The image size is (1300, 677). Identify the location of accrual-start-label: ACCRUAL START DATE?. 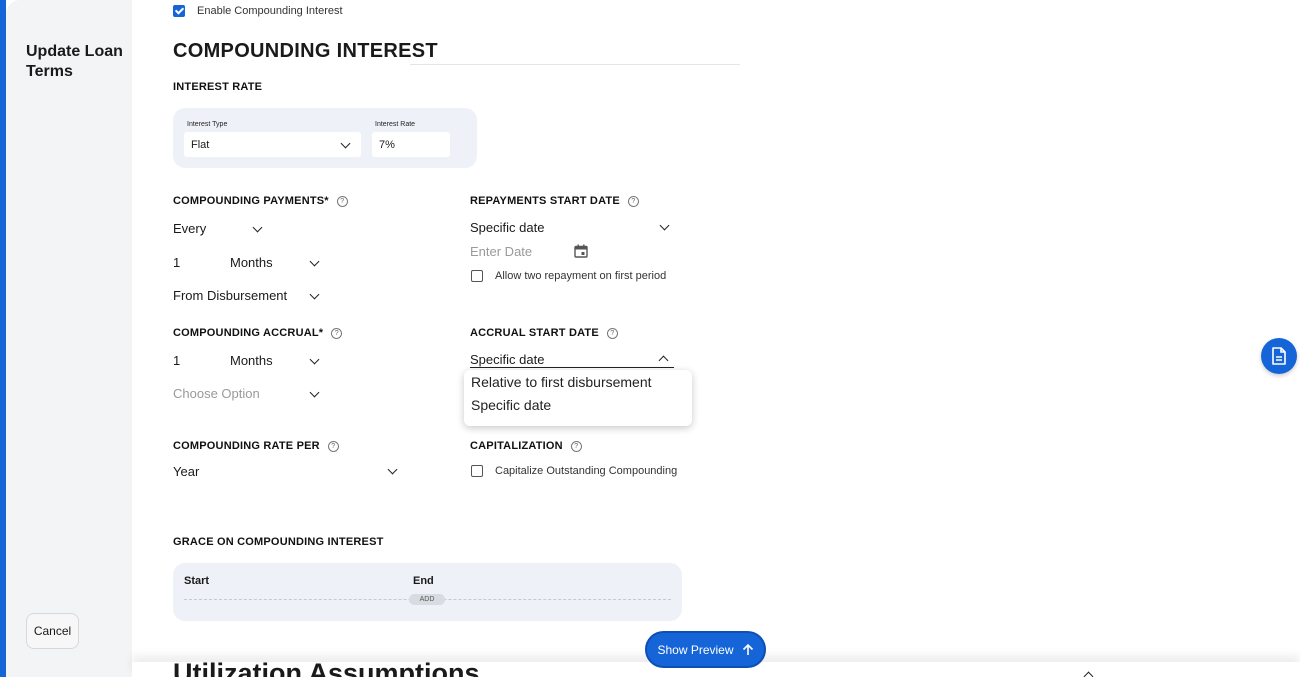
(544, 333).